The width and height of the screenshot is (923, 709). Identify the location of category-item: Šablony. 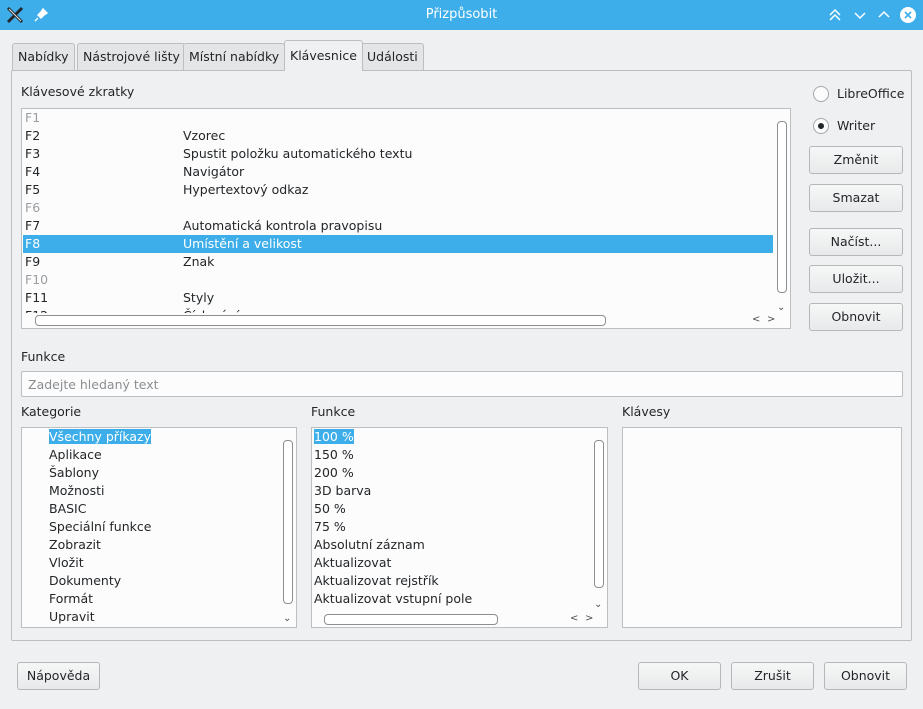
(74, 473).